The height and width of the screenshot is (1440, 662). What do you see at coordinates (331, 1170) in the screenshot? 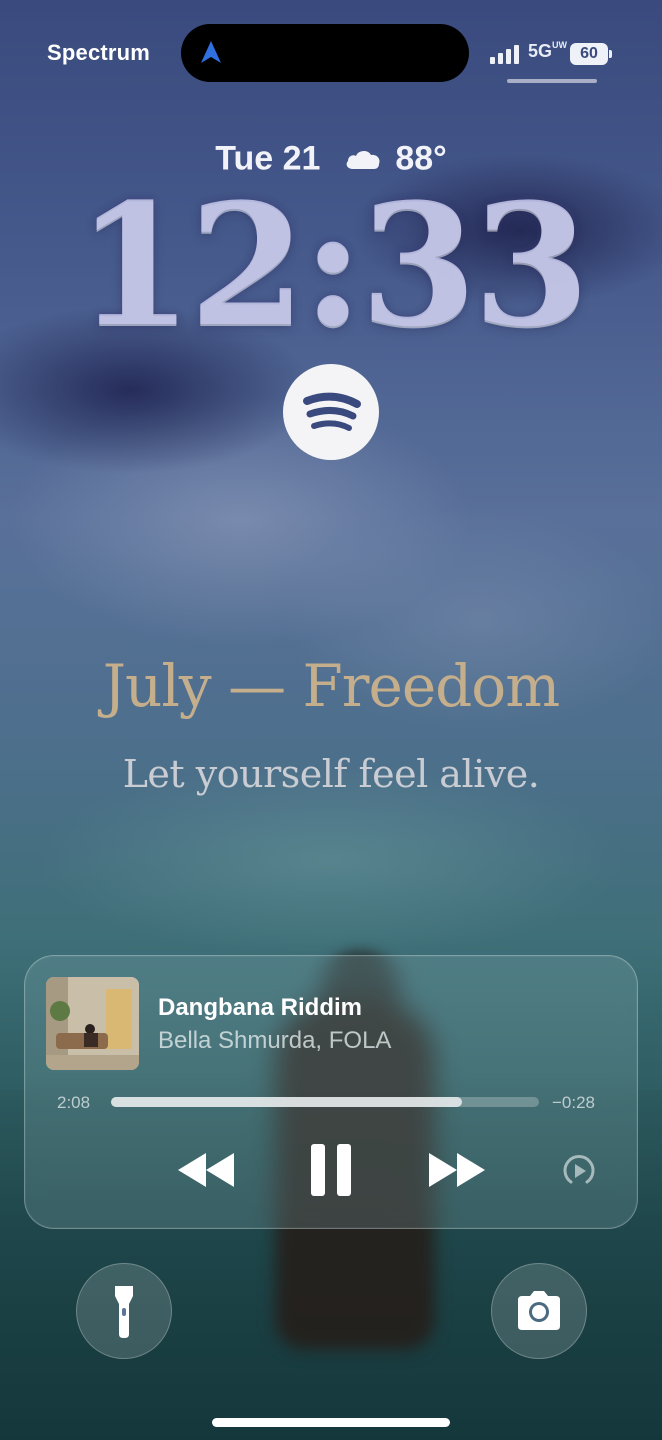
I see `pause-icon` at bounding box center [331, 1170].